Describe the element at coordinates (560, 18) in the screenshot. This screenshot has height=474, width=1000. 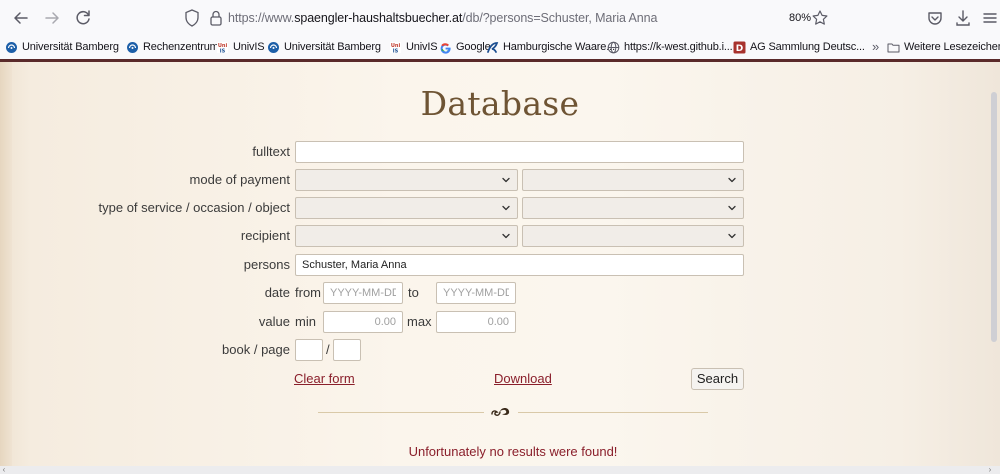
I see `url-path: /db/?persons=Schuster, Maria Anna` at that location.